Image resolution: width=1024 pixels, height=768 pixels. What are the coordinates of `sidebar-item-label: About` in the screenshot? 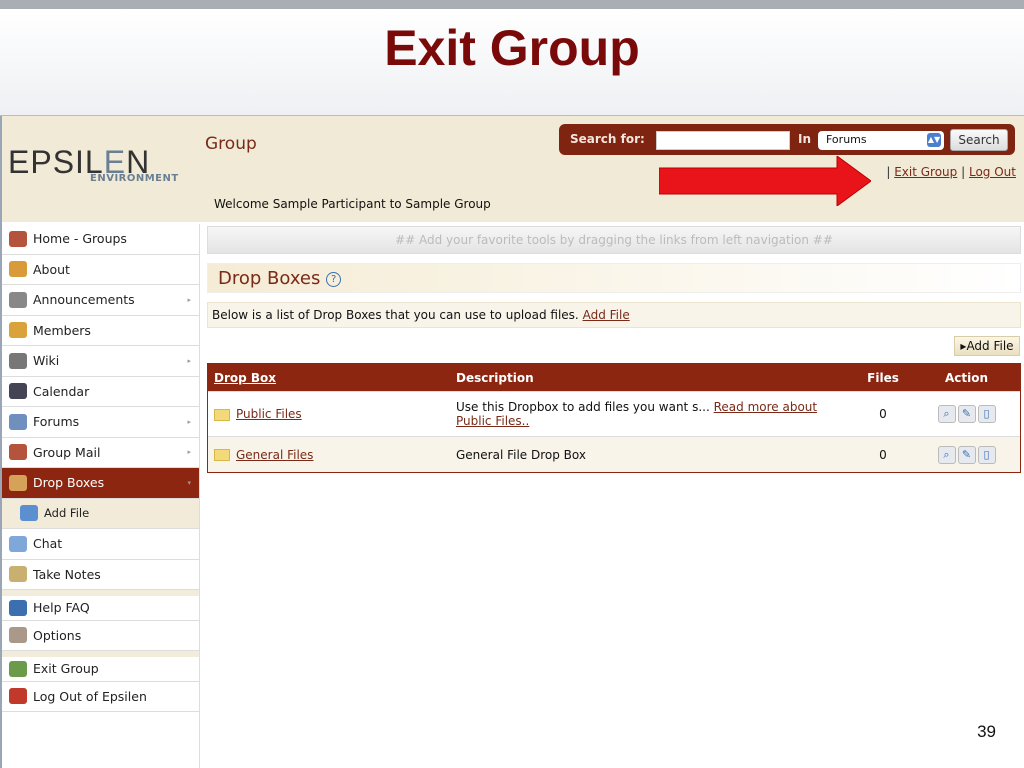 It's located at (51, 269).